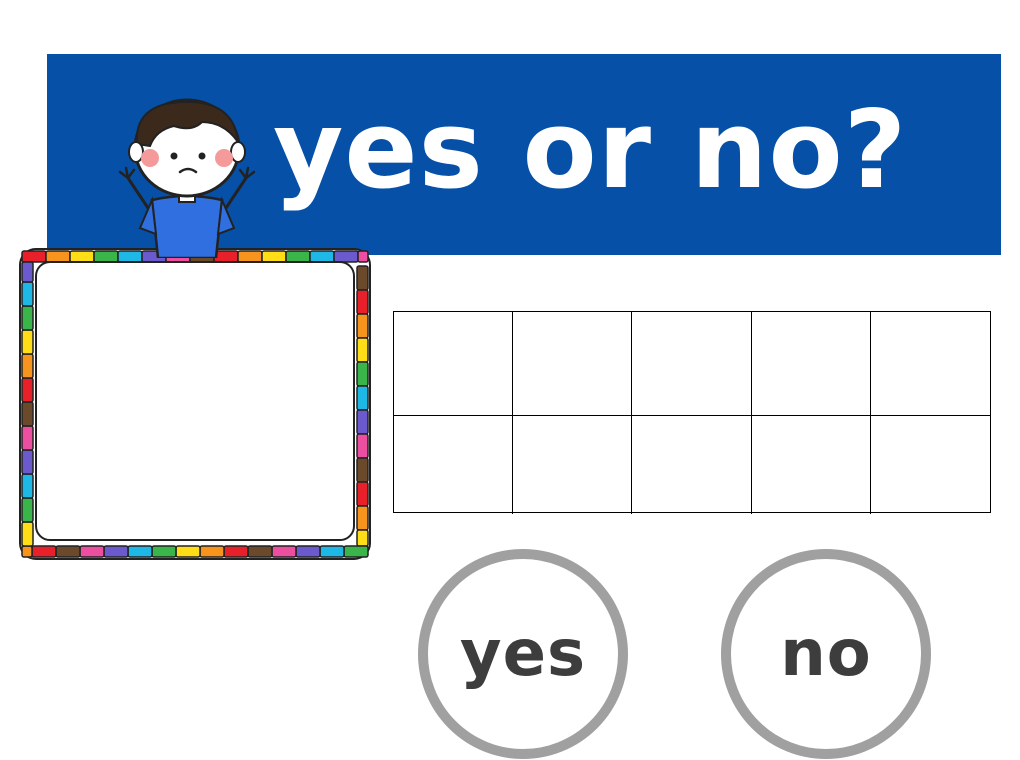  I want to click on page-title: yes or no?, so click(590, 150).